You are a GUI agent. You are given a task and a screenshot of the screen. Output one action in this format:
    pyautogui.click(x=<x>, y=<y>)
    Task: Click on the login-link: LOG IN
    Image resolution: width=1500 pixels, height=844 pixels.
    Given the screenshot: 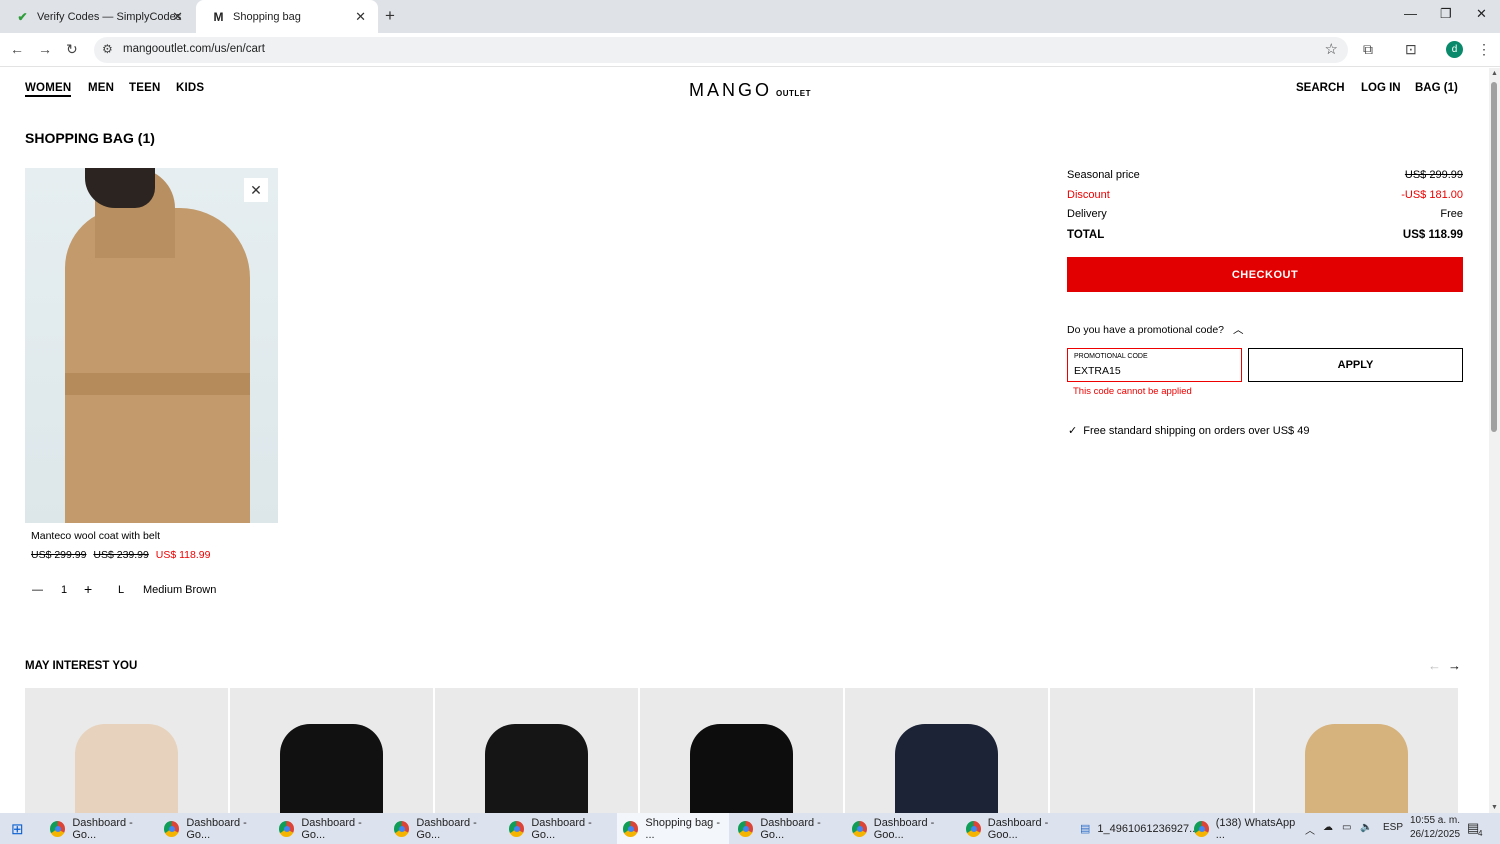 What is the action you would take?
    pyautogui.click(x=1381, y=88)
    